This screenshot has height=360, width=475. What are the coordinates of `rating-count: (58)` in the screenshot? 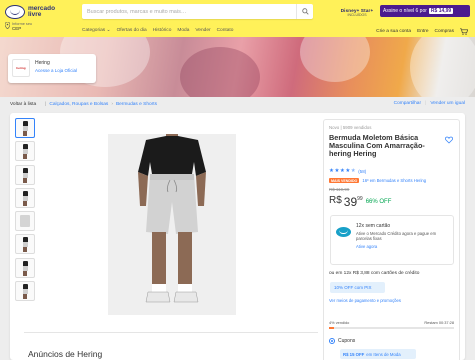 It's located at (362, 171).